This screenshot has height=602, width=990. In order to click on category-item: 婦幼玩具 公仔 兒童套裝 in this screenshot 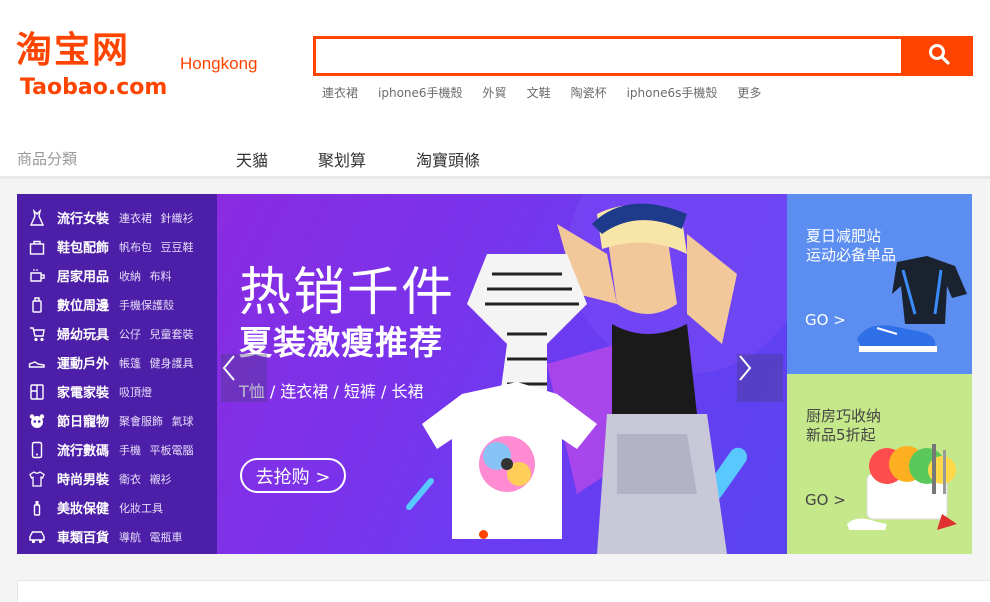, I will do `click(117, 333)`.